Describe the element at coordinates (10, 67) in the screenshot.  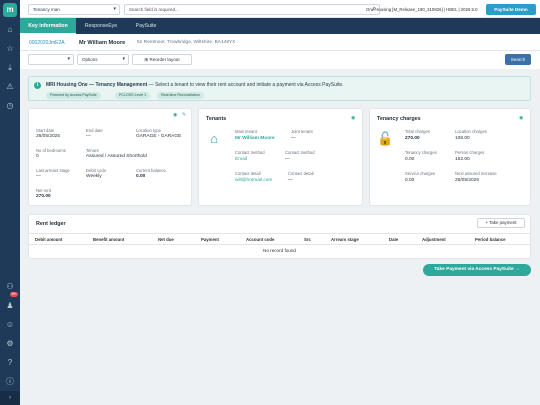
I see `download-icon: ⤓` at that location.